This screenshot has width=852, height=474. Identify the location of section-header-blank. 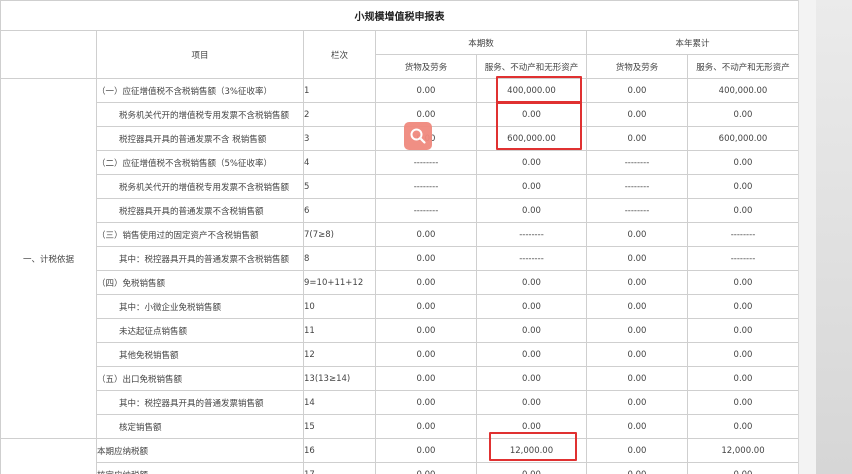
(48, 54).